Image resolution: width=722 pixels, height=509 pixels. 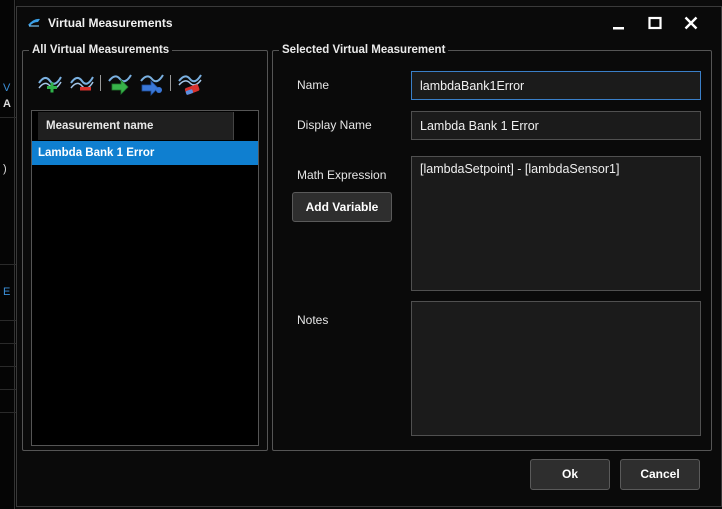 I want to click on background-text-fragment: ), so click(x=5, y=169).